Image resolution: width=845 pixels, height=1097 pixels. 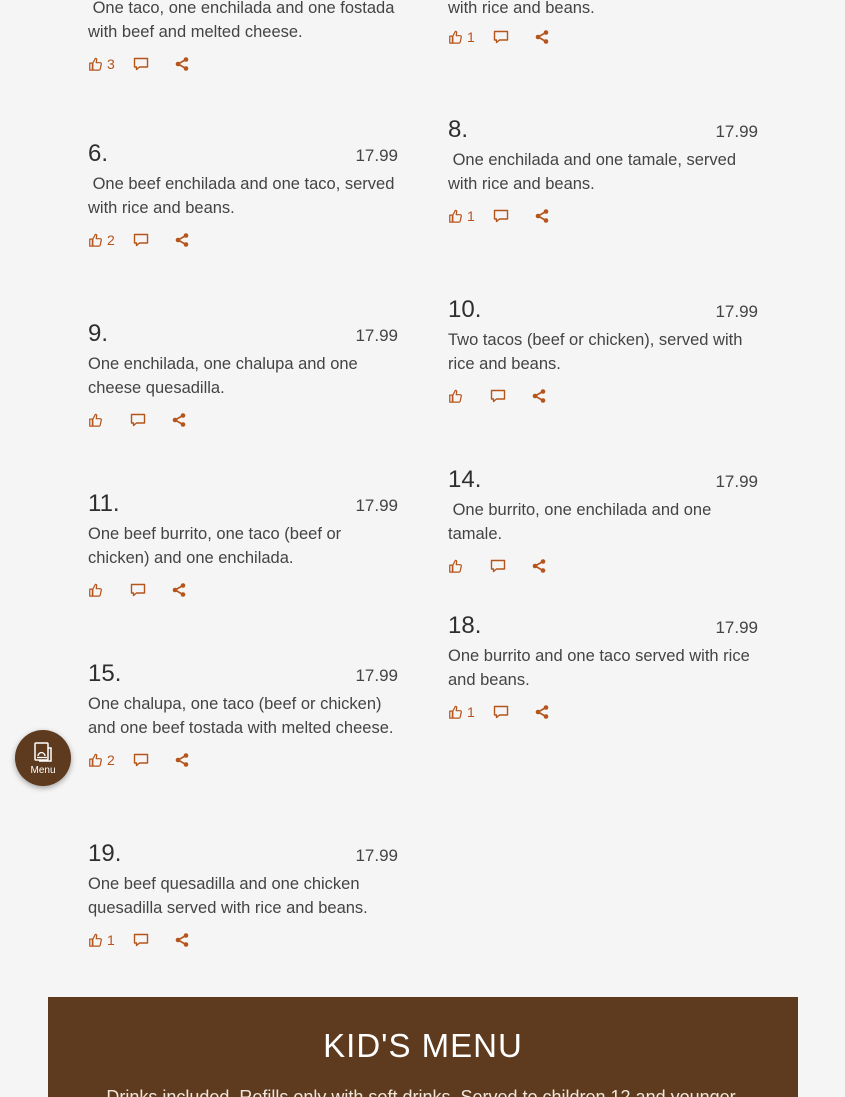 I want to click on like-button: 3, so click(x=101, y=64).